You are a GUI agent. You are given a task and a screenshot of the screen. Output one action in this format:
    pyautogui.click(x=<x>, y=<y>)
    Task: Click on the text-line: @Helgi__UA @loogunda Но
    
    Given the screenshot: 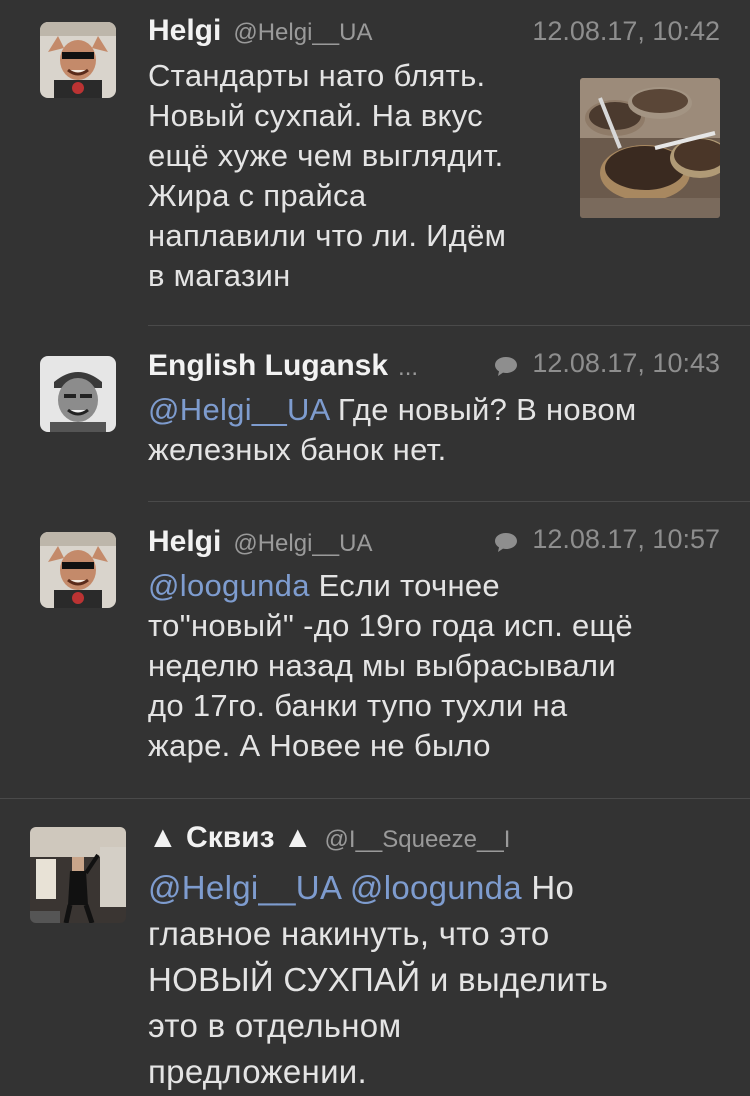 What is the action you would take?
    pyautogui.click(x=438, y=888)
    